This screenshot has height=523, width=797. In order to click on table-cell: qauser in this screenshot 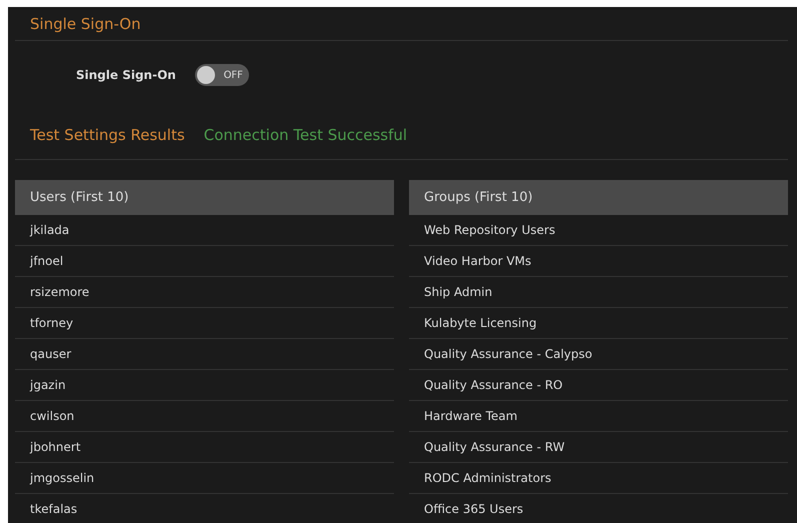, I will do `click(204, 354)`.